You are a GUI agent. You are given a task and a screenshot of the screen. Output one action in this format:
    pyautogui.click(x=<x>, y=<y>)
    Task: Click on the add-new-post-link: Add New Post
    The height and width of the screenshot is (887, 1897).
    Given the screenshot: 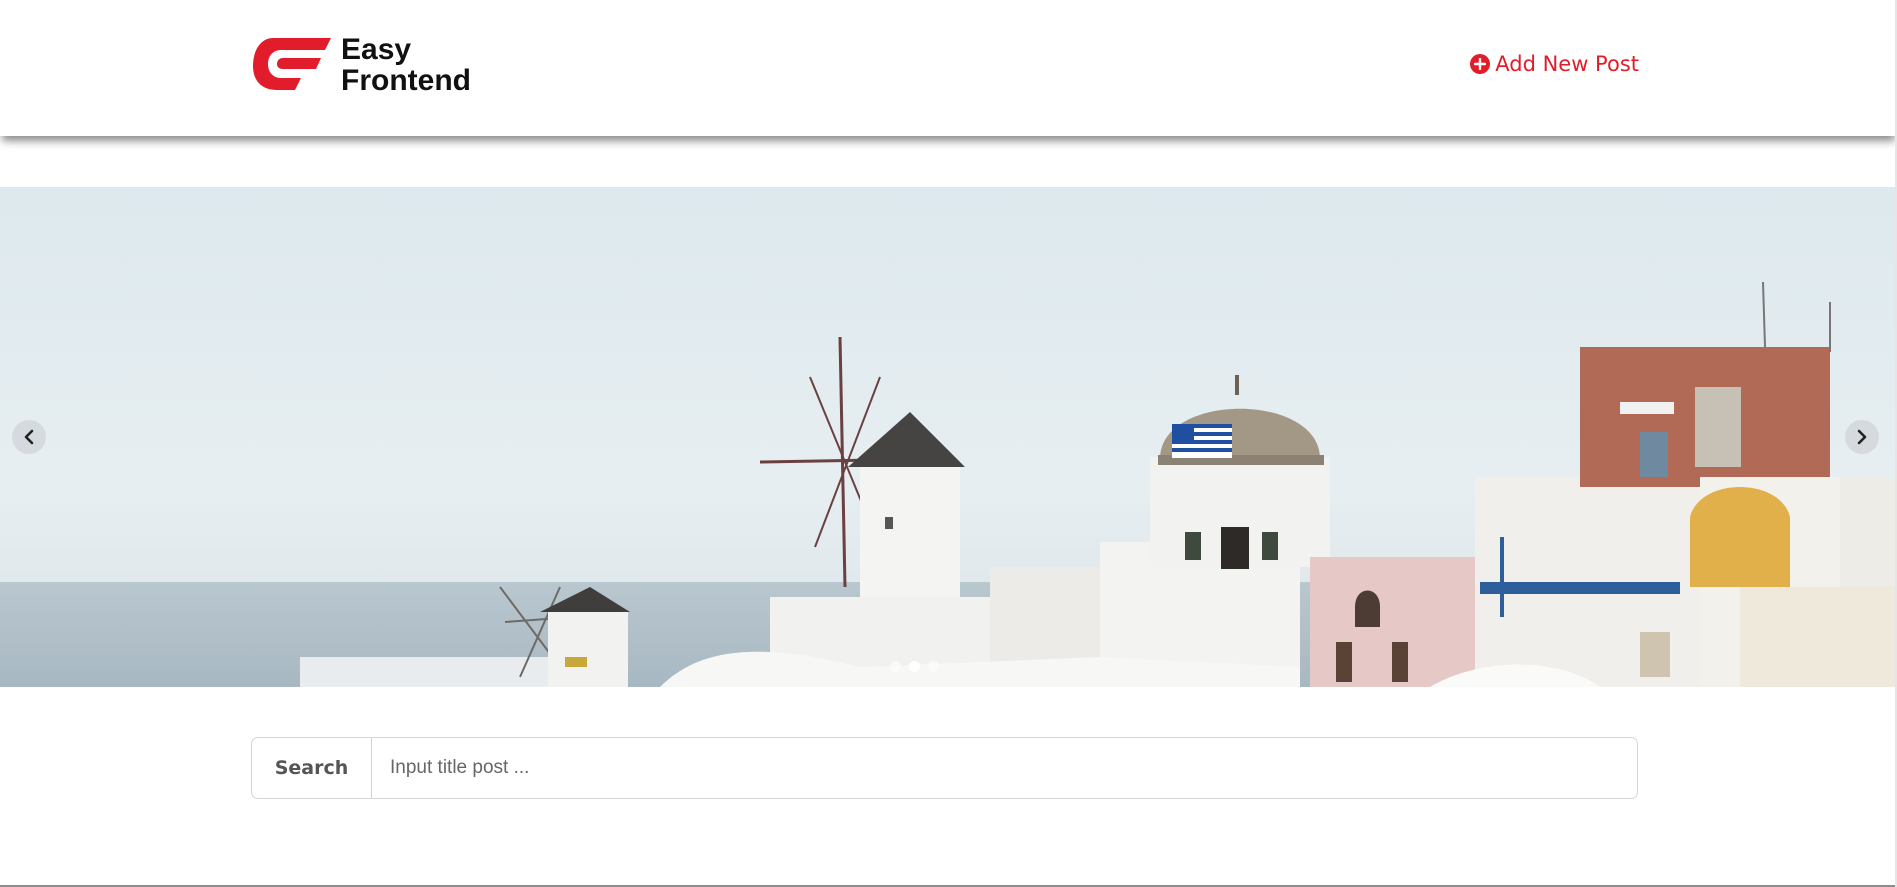 What is the action you would take?
    pyautogui.click(x=1554, y=64)
    